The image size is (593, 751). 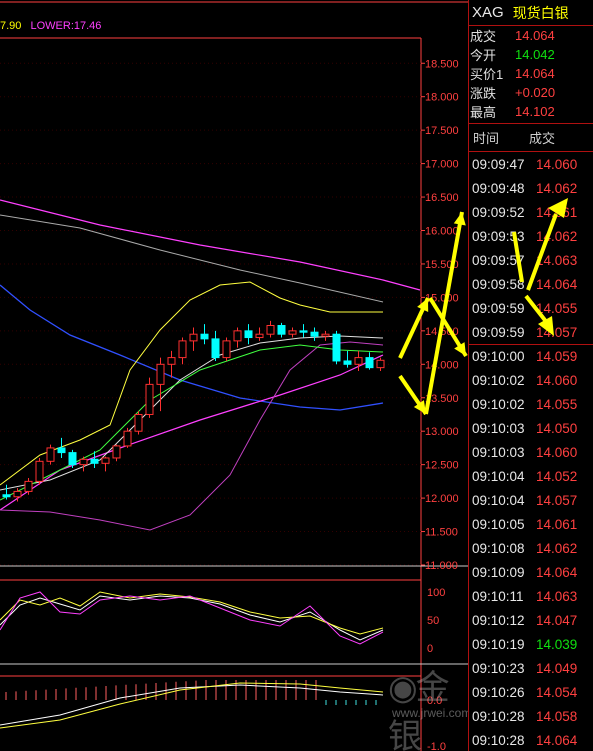 I want to click on annotation-arrow, so click(x=414, y=328).